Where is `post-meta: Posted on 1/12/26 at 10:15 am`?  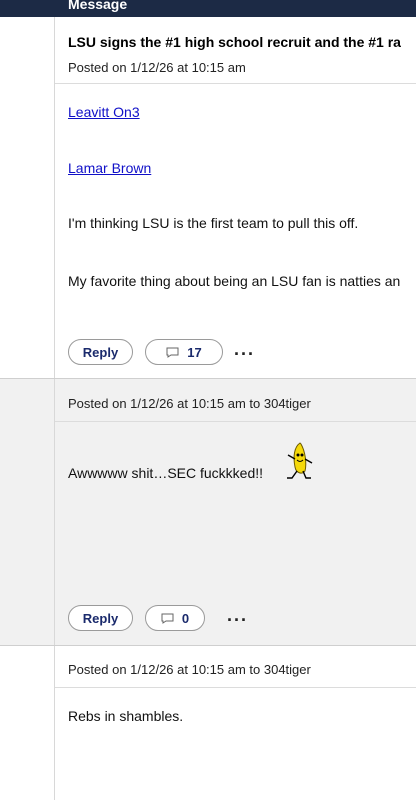 post-meta: Posted on 1/12/26 at 10:15 am is located at coordinates (157, 67).